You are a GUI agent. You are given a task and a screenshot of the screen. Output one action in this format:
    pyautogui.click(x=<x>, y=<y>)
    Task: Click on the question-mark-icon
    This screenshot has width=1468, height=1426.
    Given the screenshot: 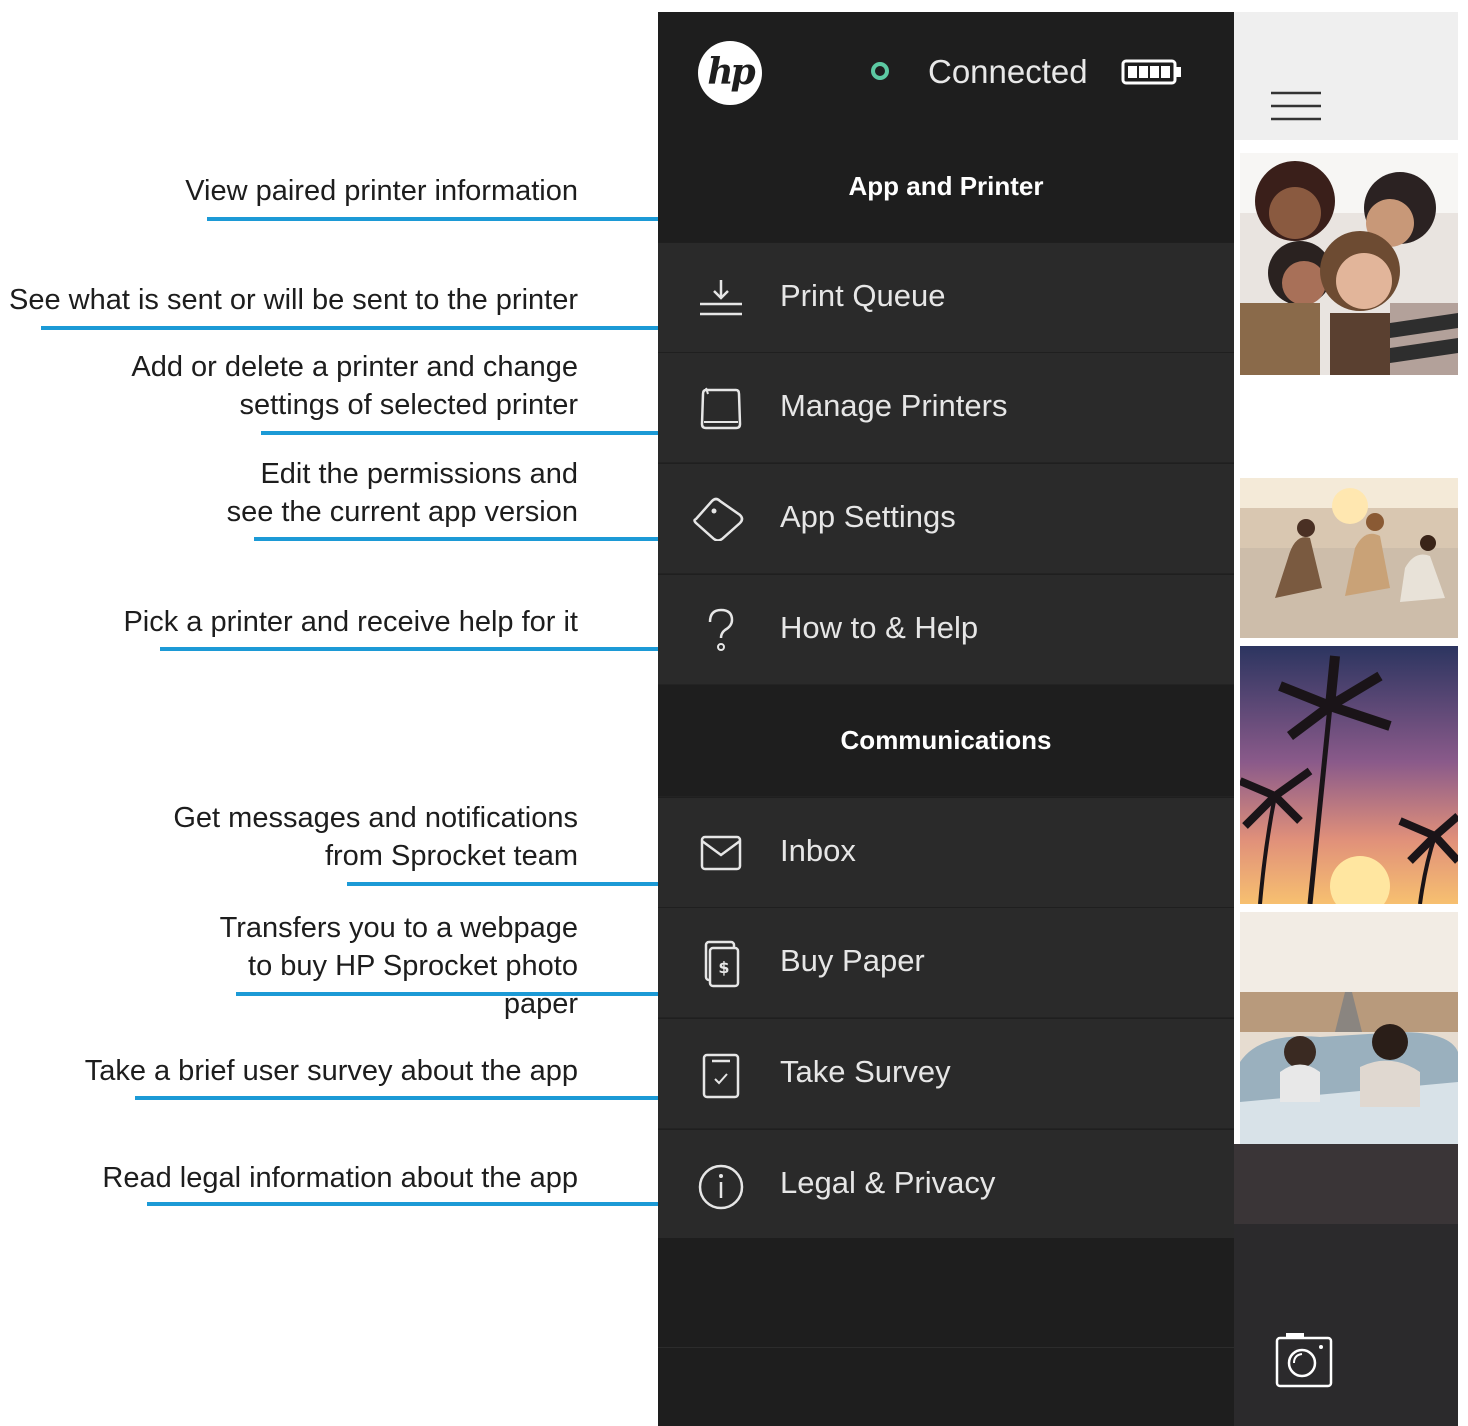 What is the action you would take?
    pyautogui.click(x=721, y=629)
    